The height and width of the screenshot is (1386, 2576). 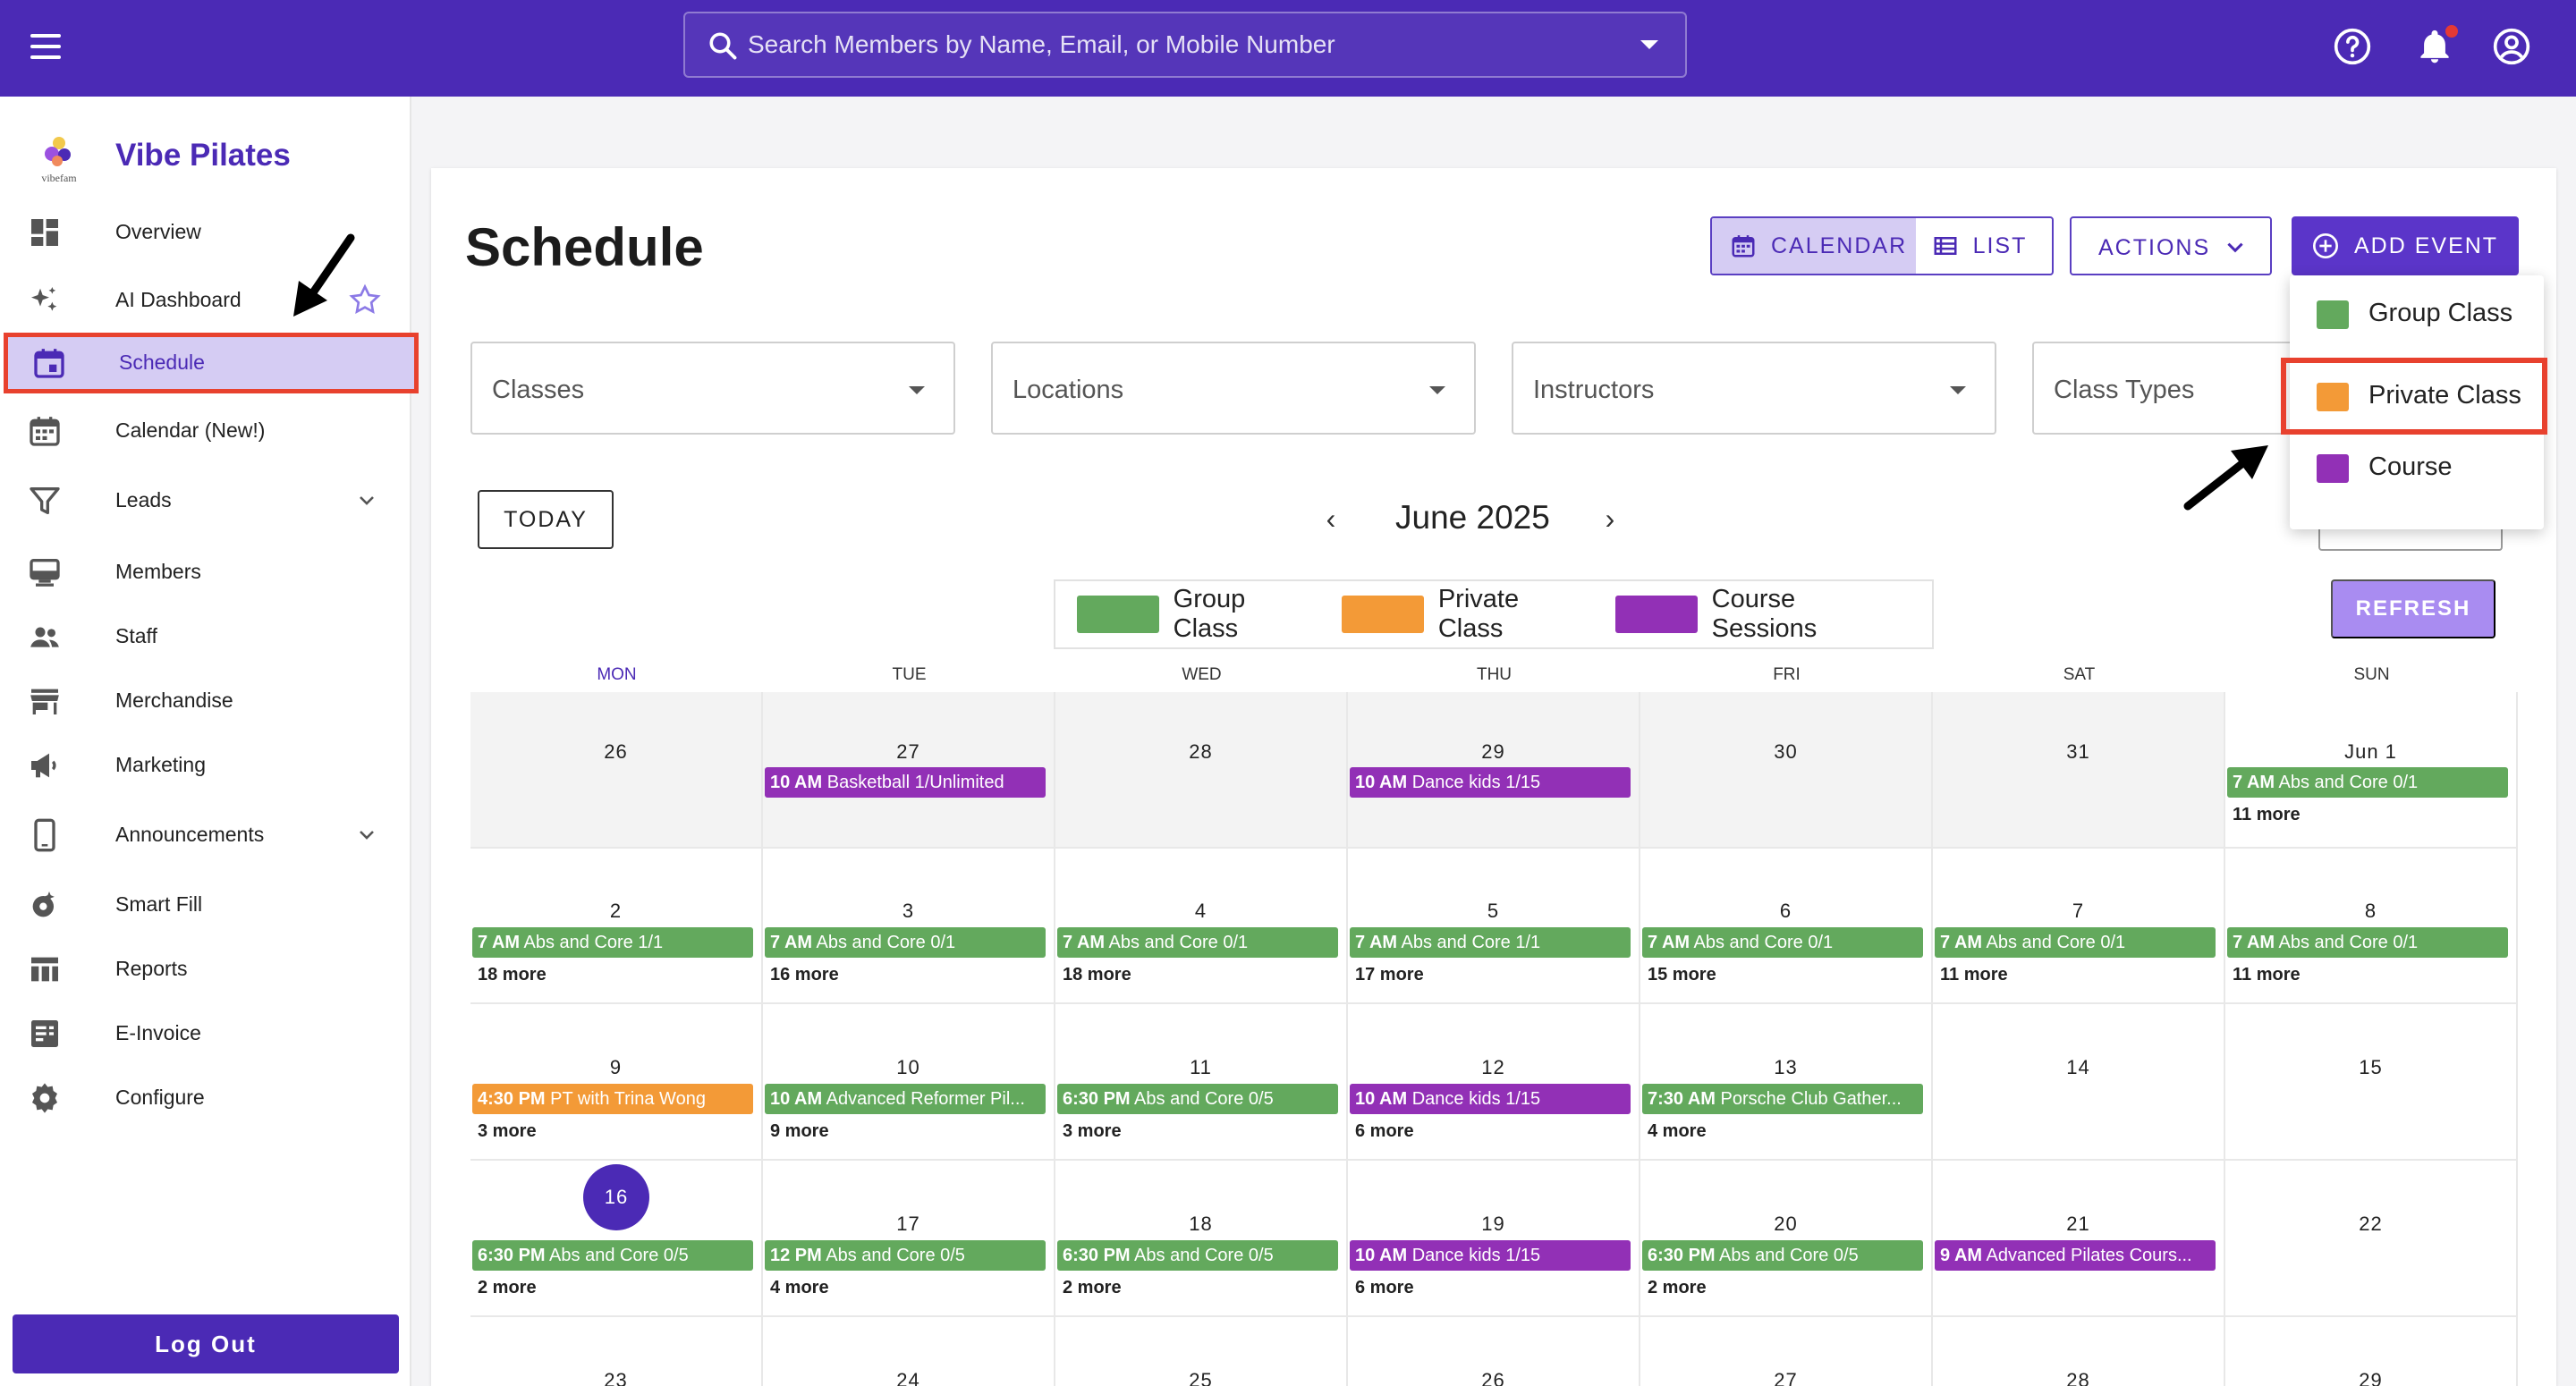 What do you see at coordinates (1754, 388) in the screenshot?
I see `instructors-filter: Instructors` at bounding box center [1754, 388].